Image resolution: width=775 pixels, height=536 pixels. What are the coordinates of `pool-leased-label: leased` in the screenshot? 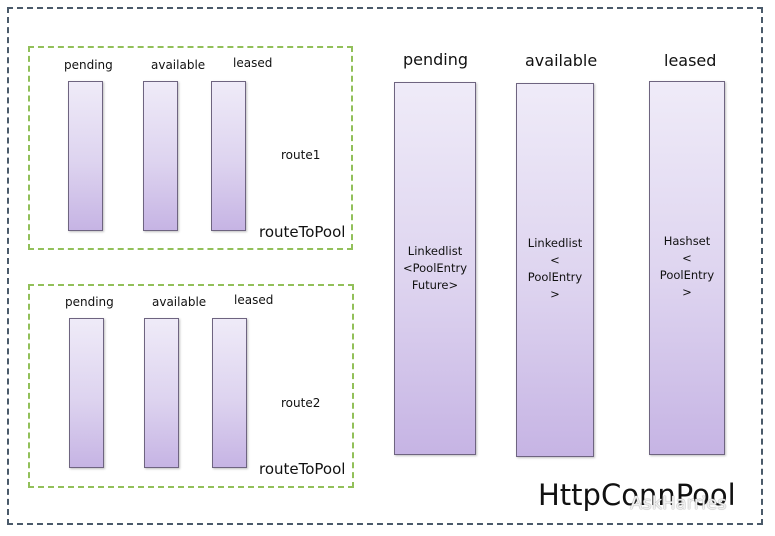 It's located at (690, 60).